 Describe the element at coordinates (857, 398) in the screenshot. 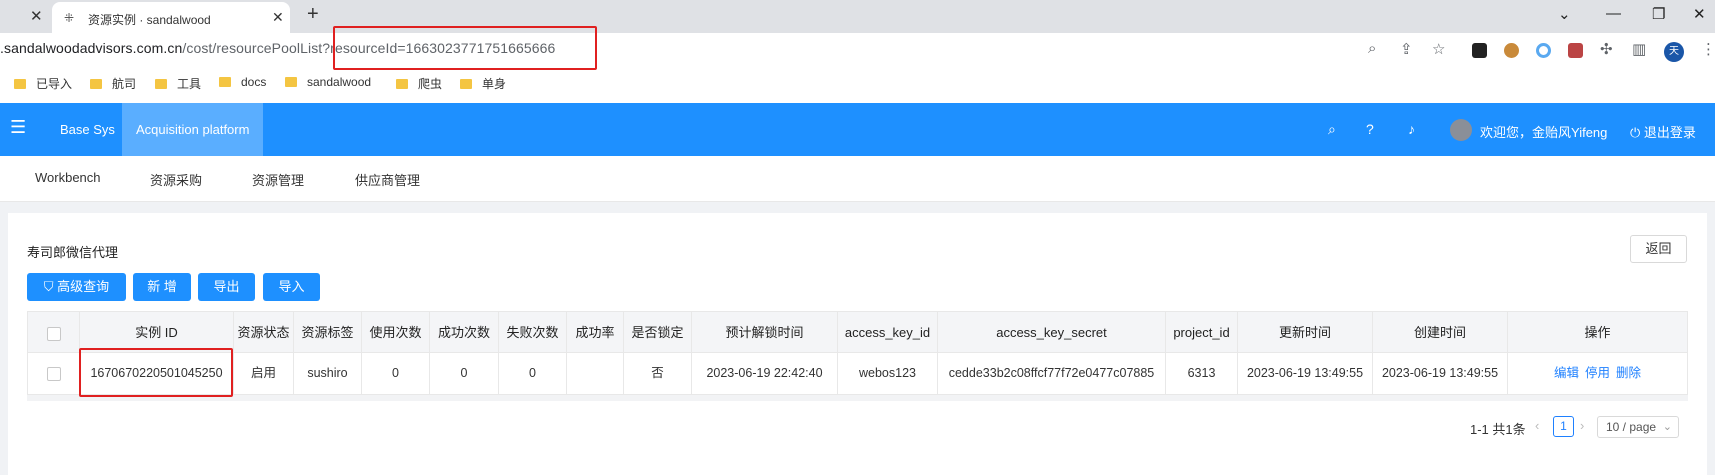

I see `table-scrollbar-track` at that location.